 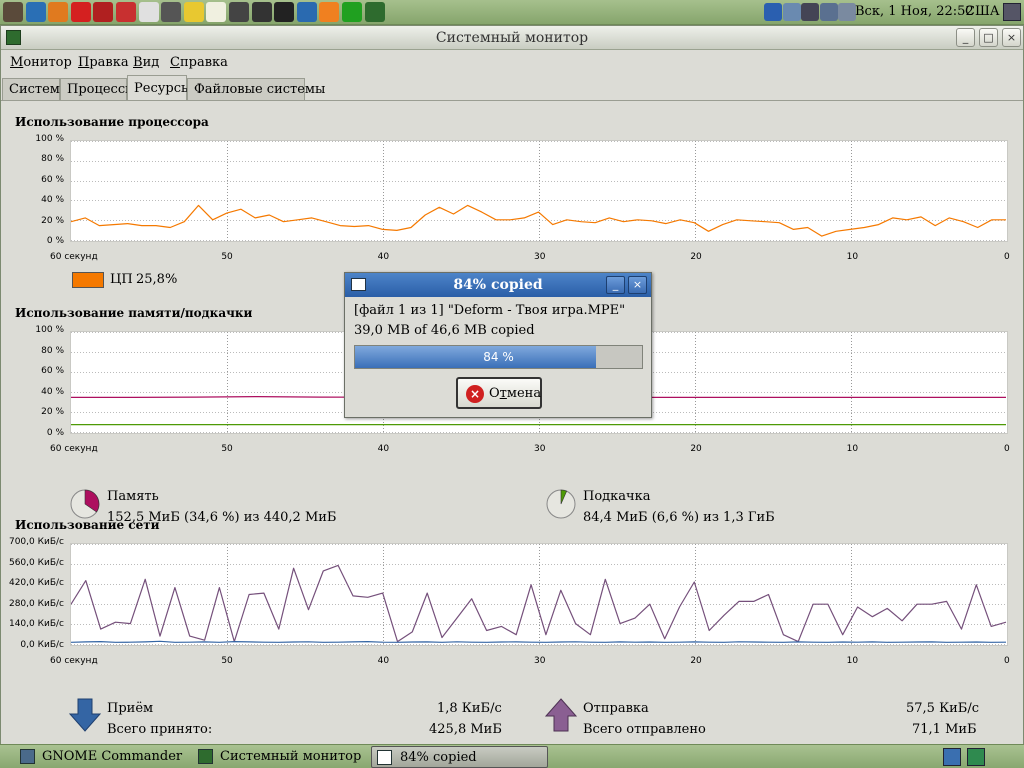 I want to click on send-arrow-icon, so click(x=561, y=715).